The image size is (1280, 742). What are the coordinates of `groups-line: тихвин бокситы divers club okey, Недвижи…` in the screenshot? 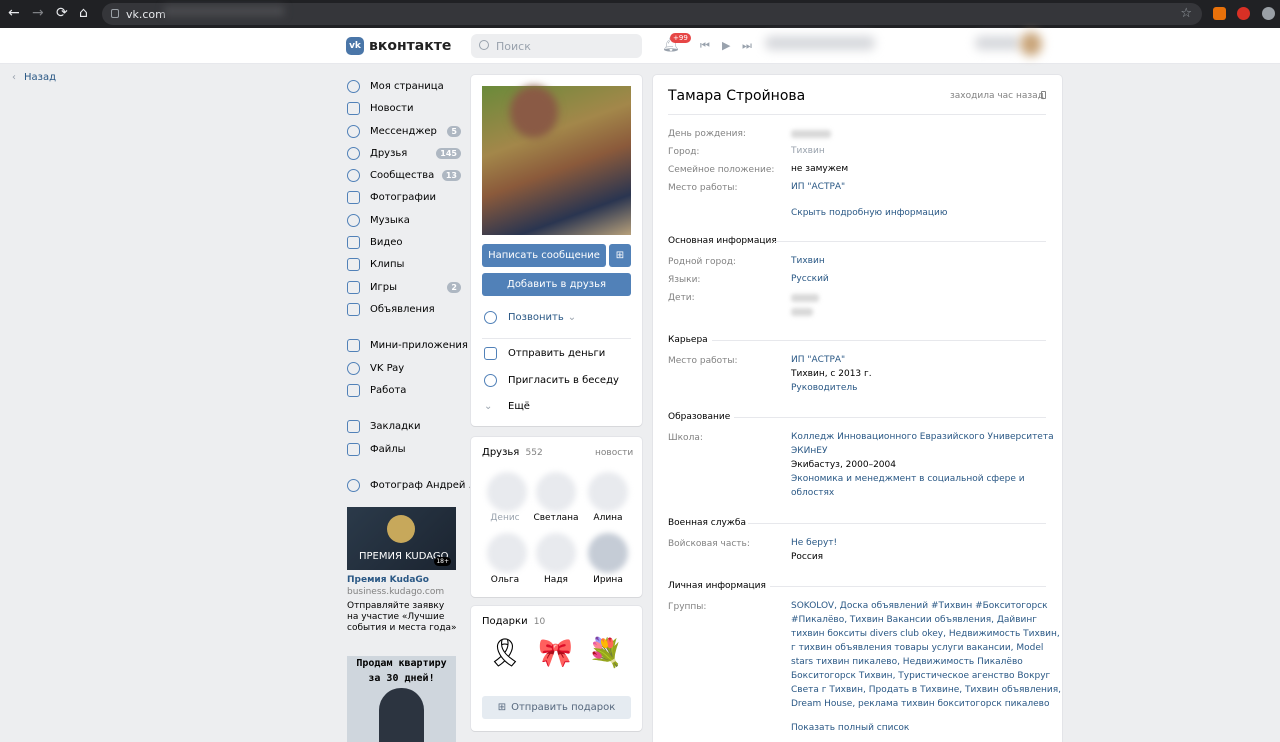 It's located at (925, 634).